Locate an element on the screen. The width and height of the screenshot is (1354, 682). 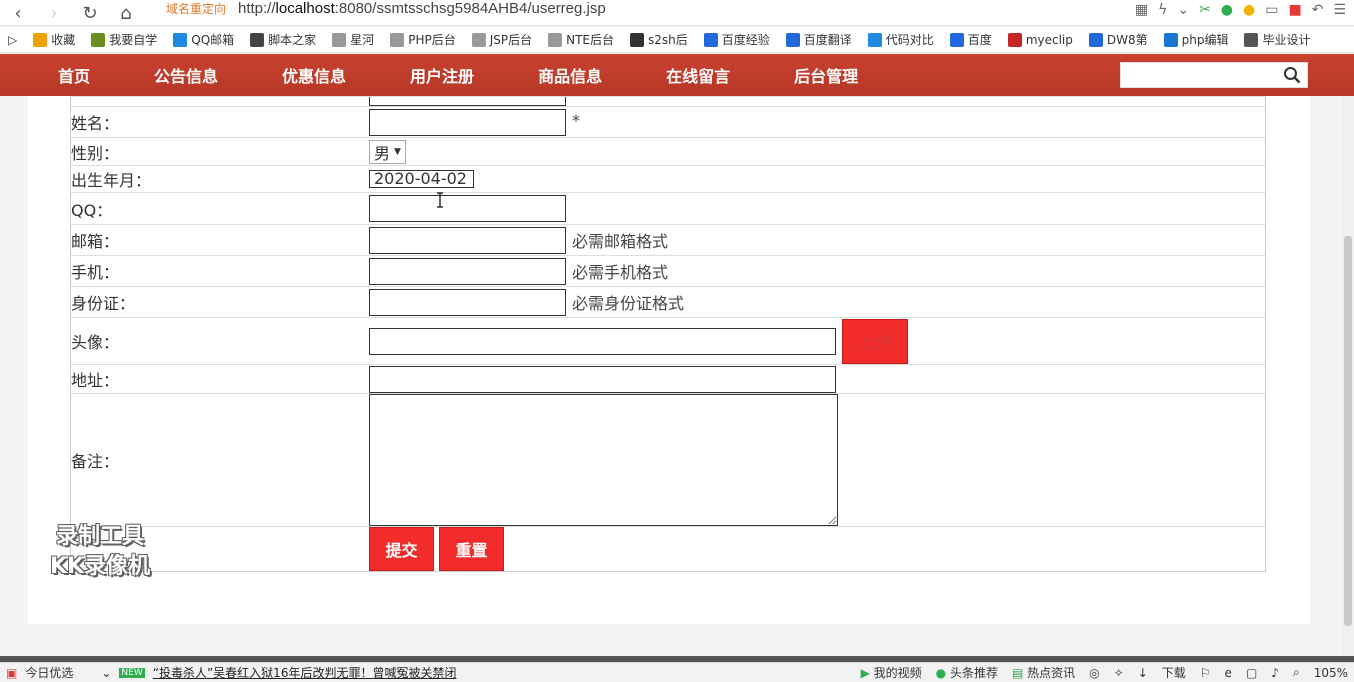
star-icon is located at coordinates (40, 39).